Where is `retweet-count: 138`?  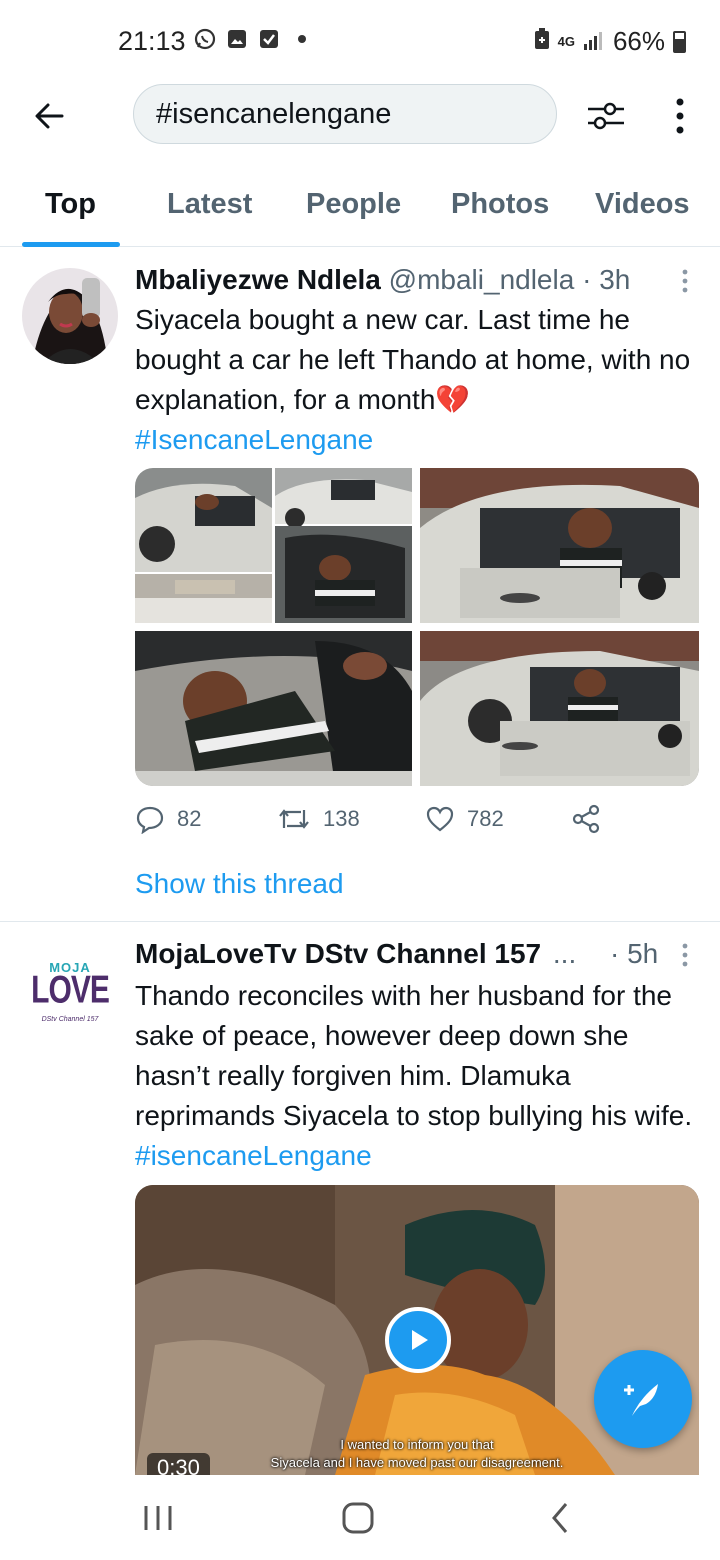 retweet-count: 138 is located at coordinates (341, 818).